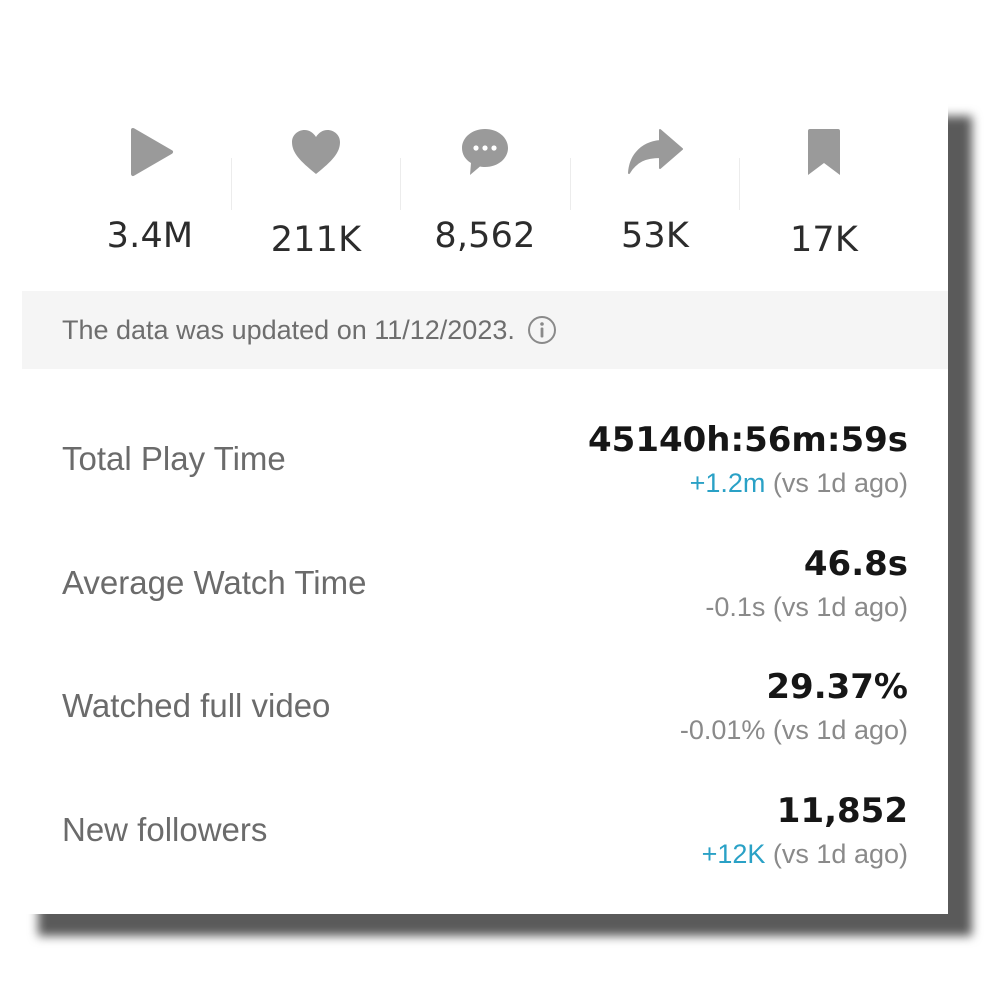 This screenshot has width=1000, height=1000. What do you see at coordinates (485, 236) in the screenshot?
I see `comments-count: 8,562` at bounding box center [485, 236].